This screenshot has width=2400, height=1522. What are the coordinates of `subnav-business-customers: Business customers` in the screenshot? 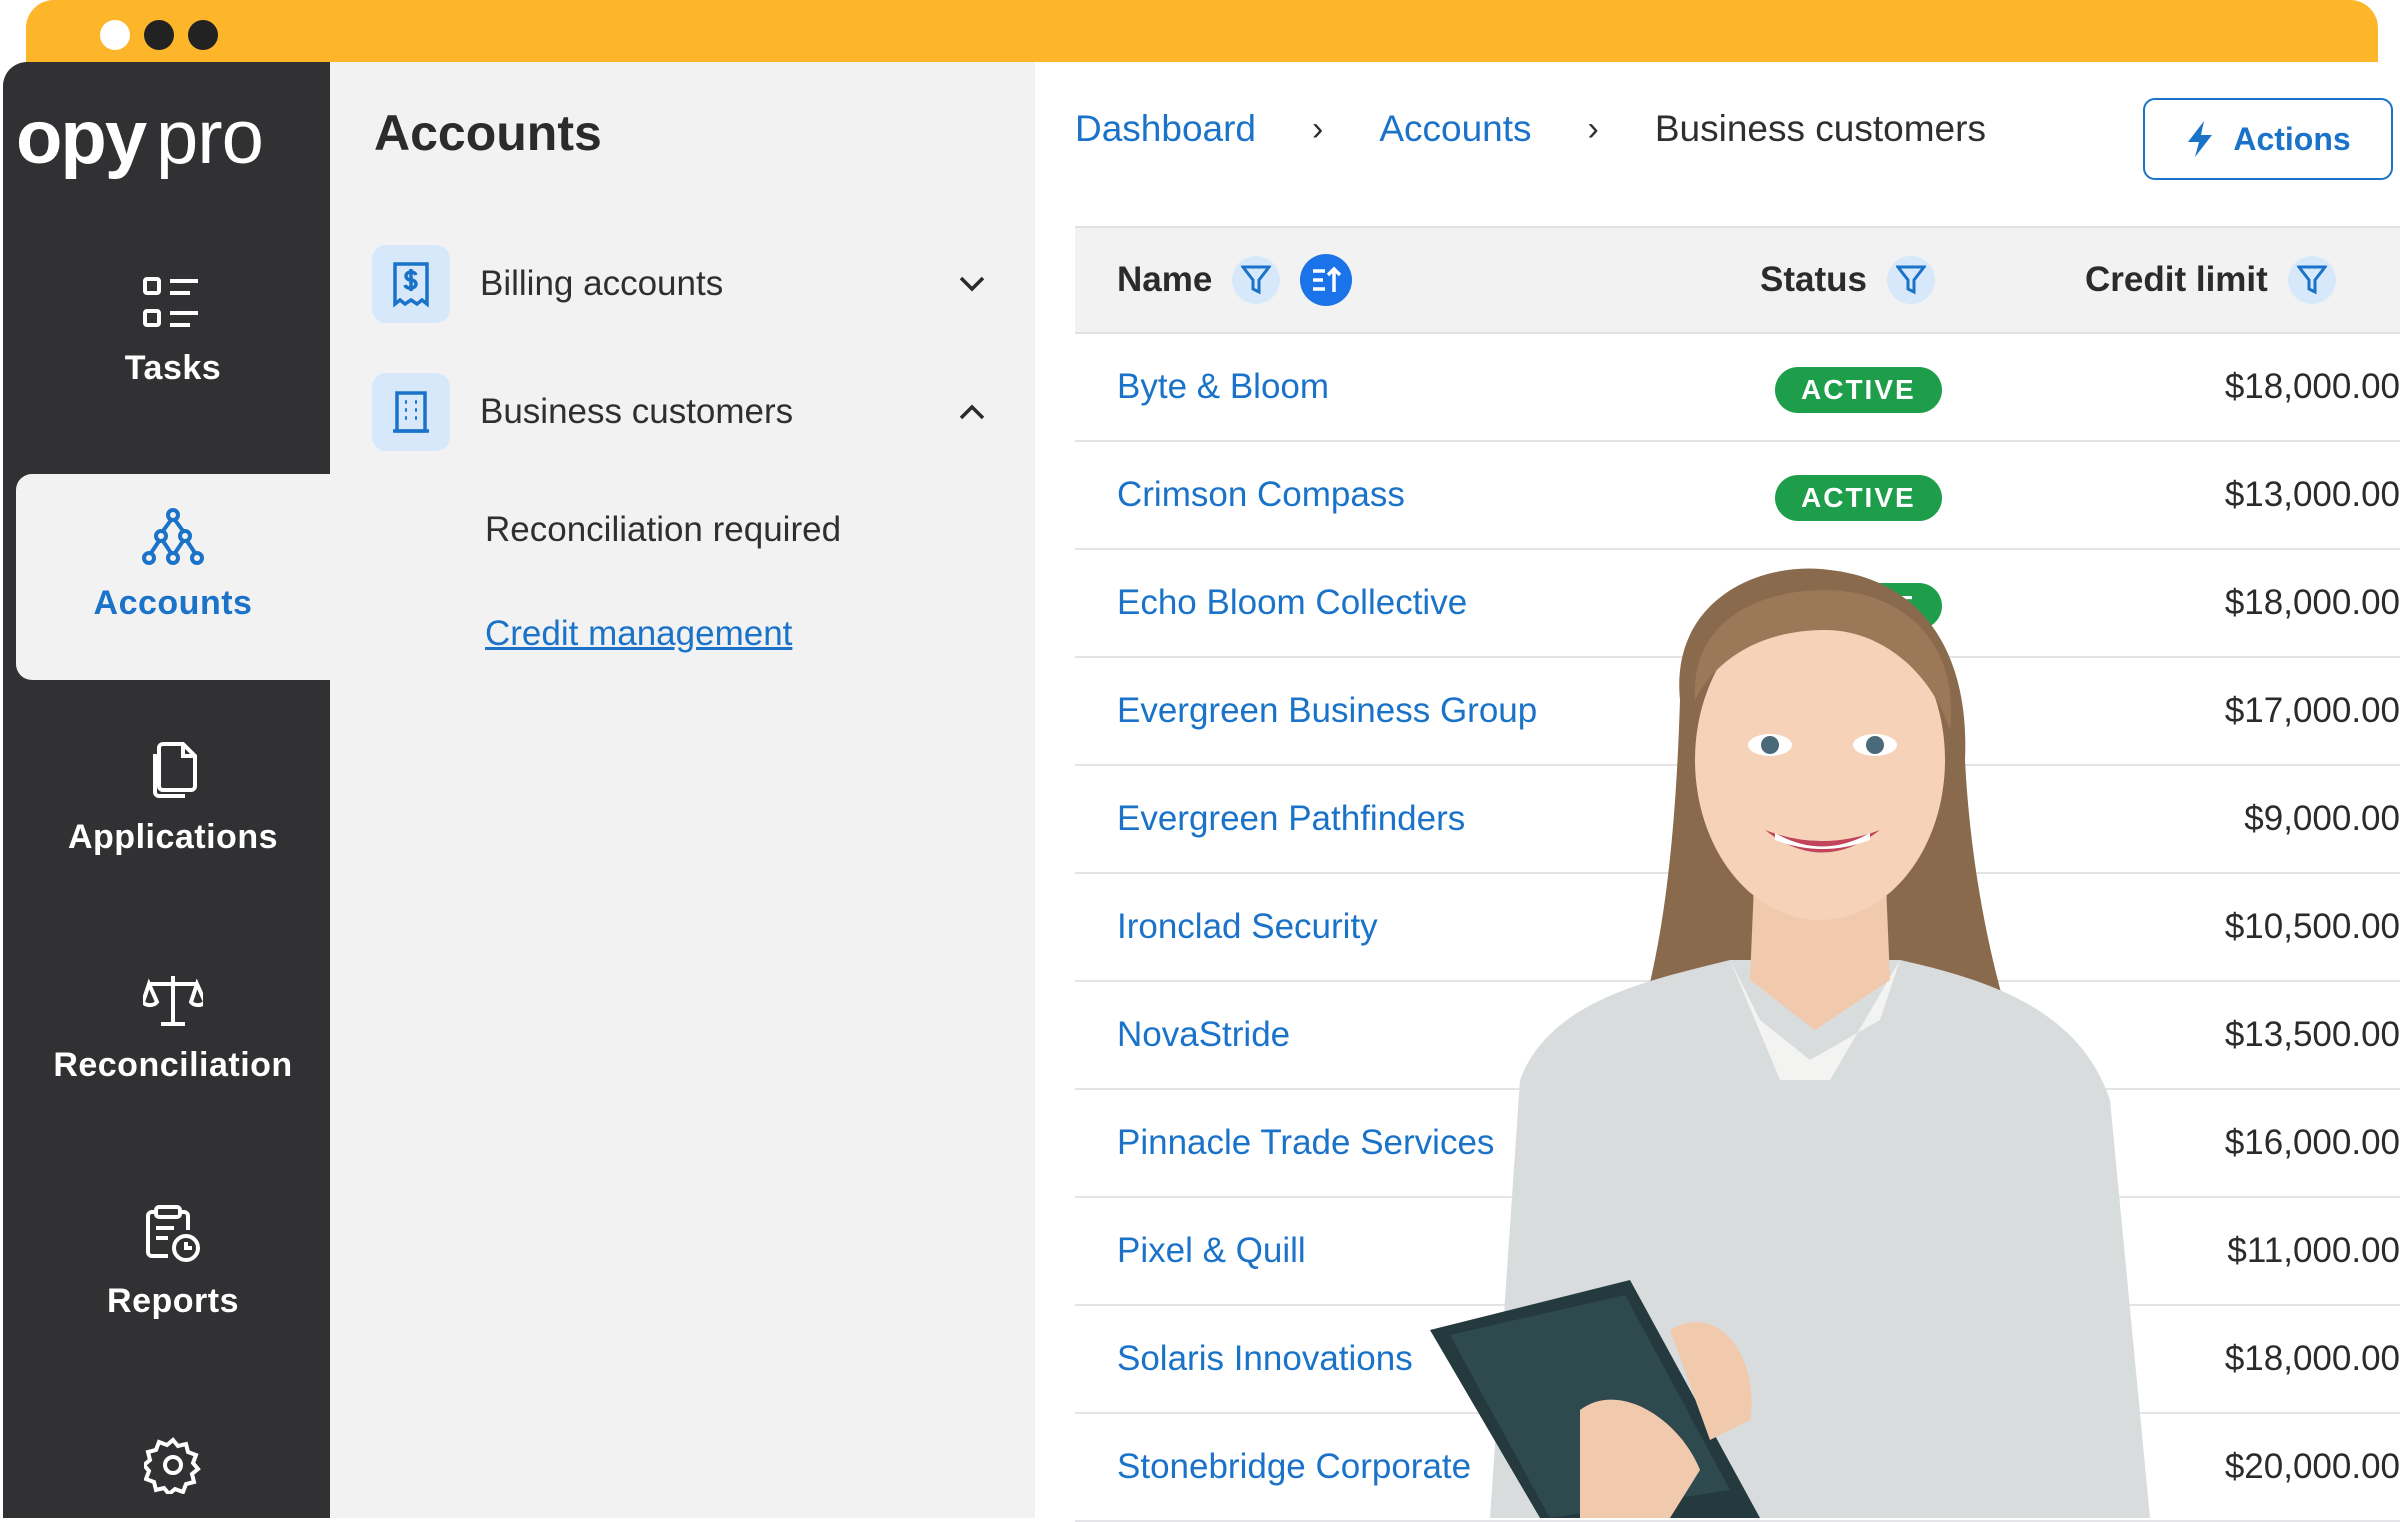 It's located at (682, 412).